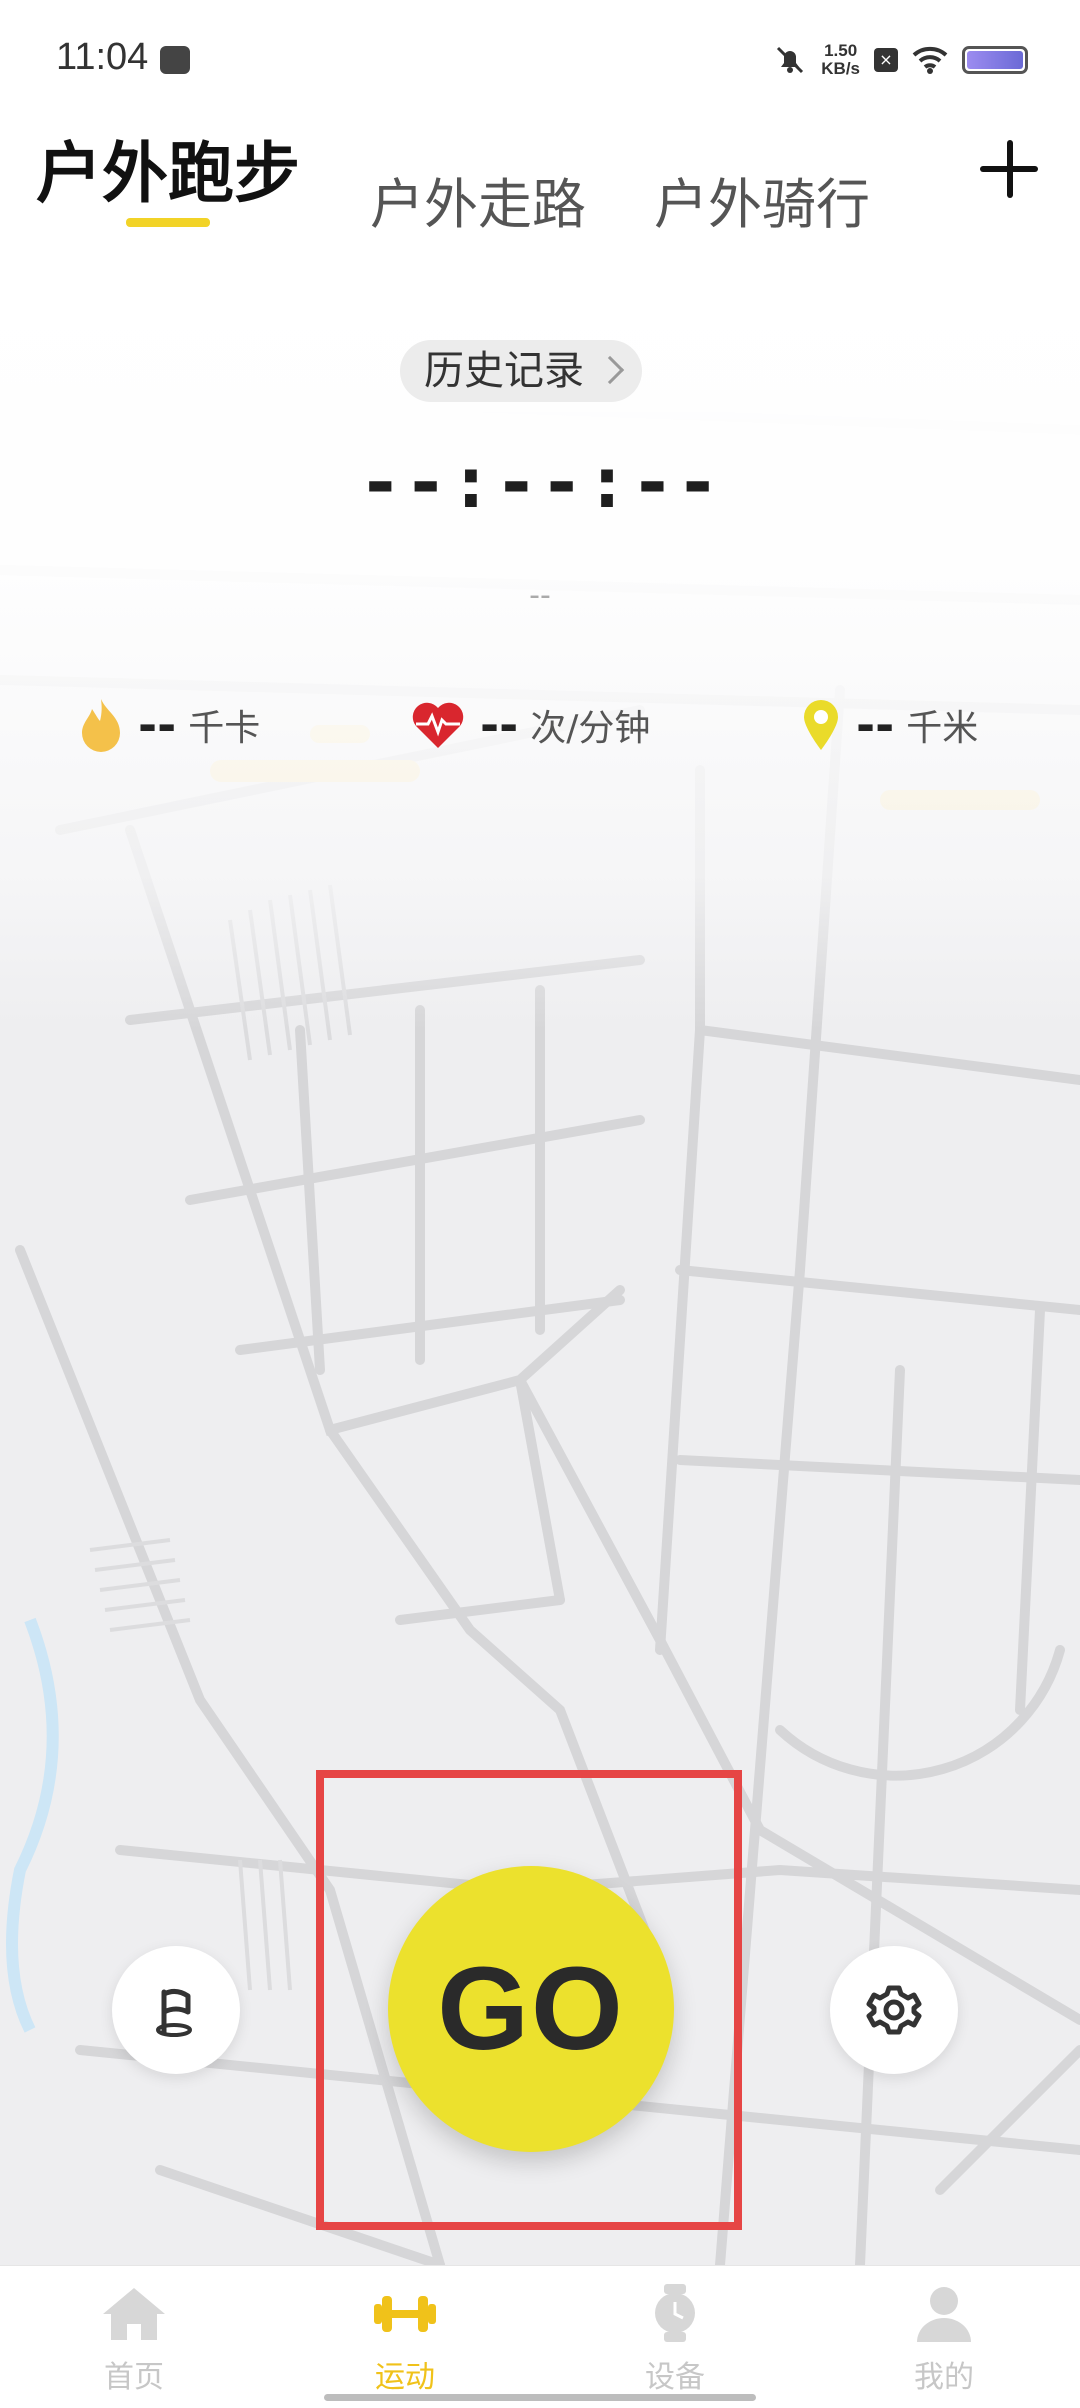 This screenshot has height=2408, width=1080. What do you see at coordinates (942, 728) in the screenshot?
I see `distance-unit: 千米` at bounding box center [942, 728].